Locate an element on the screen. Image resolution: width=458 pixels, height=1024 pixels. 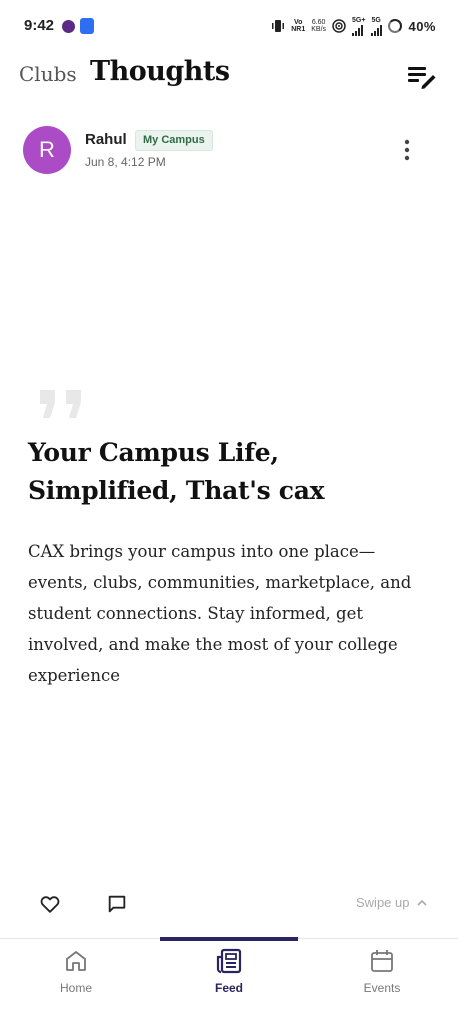
nav-home-label: Home is located at coordinates (75, 988).